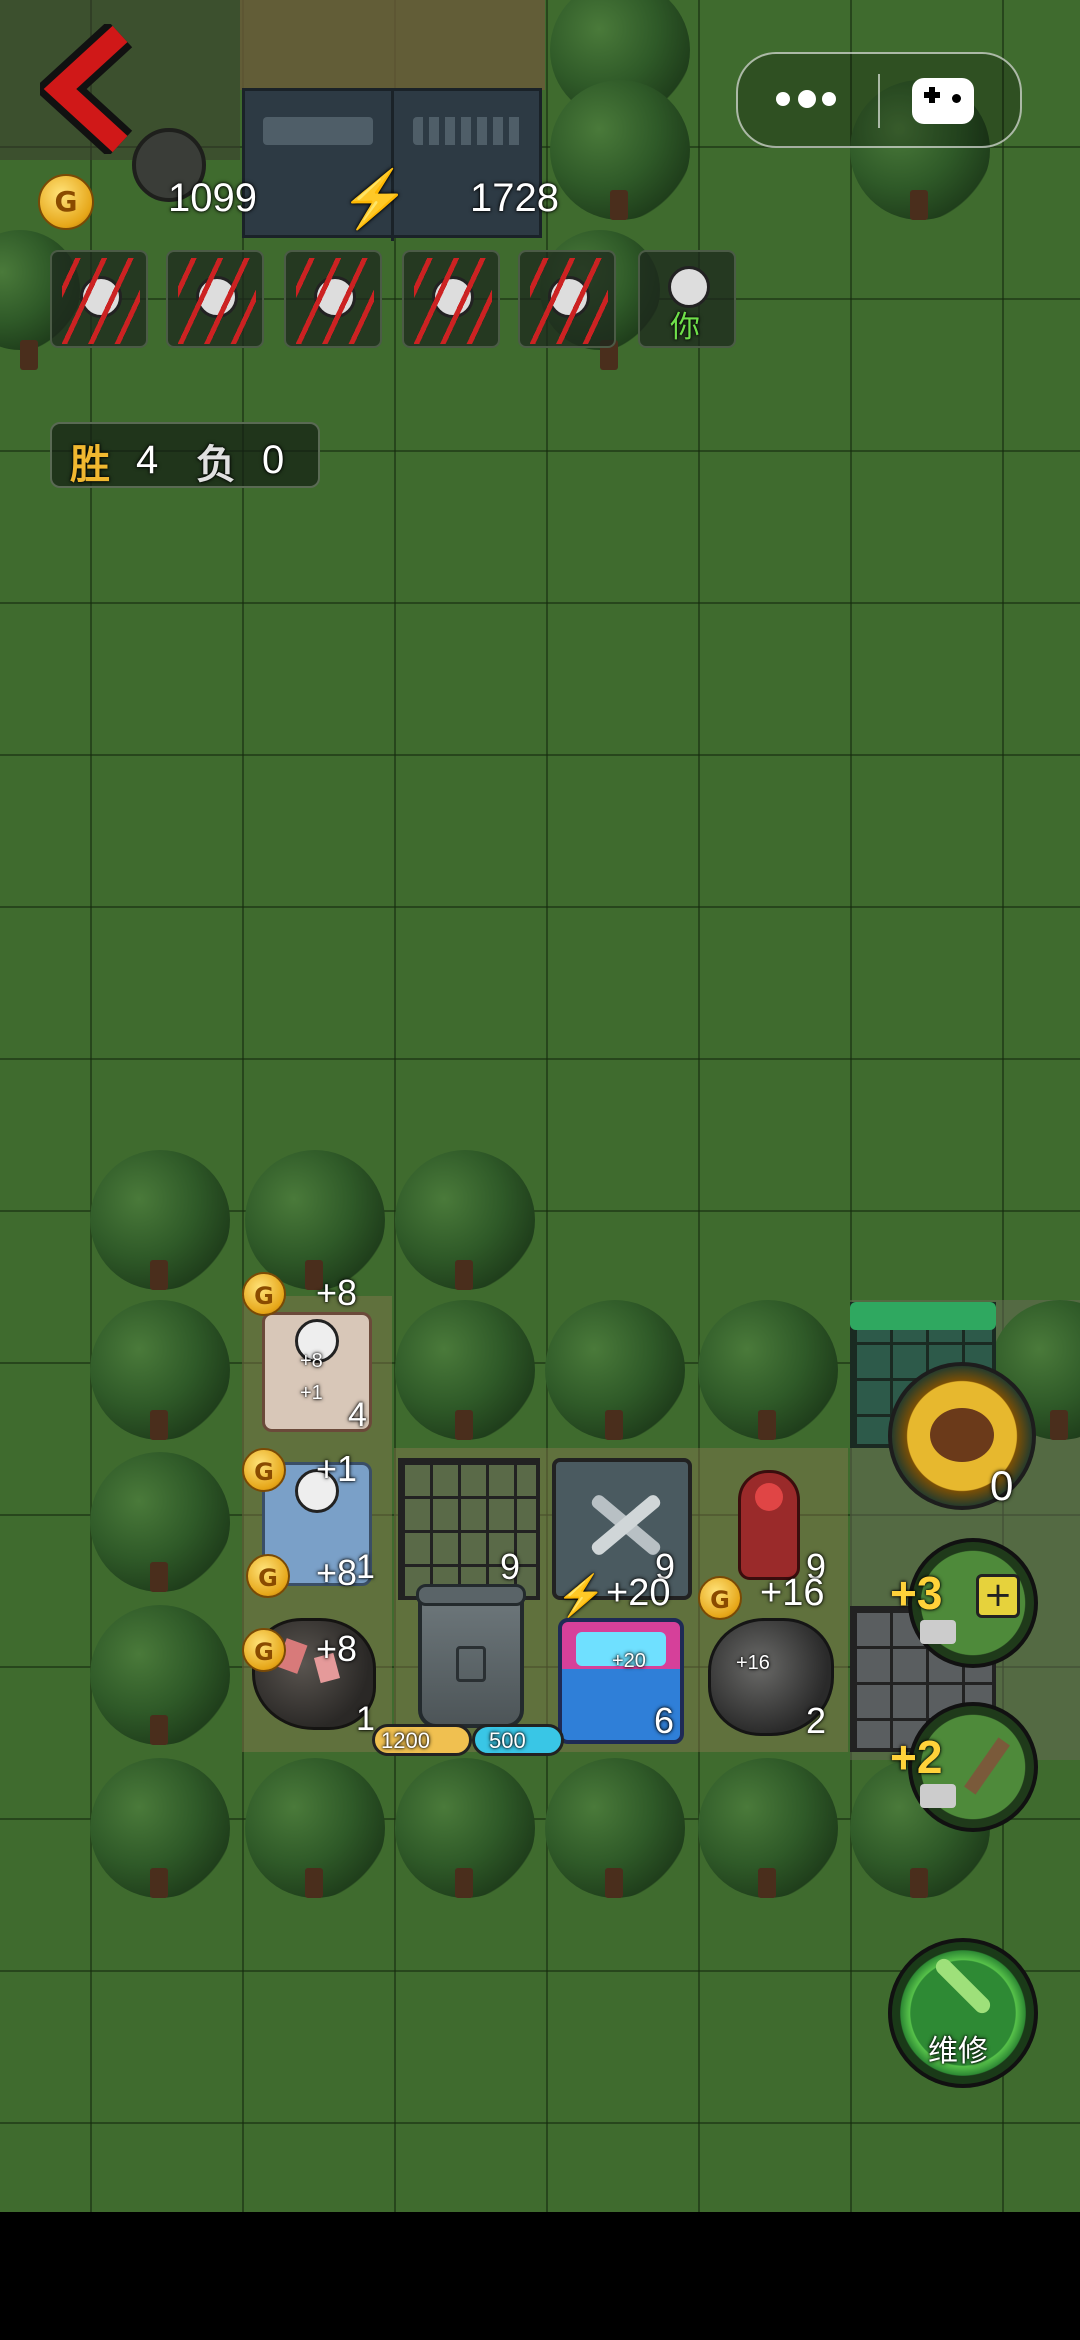 The height and width of the screenshot is (2340, 1080). I want to click on trash-energy-cost: 500, so click(518, 1740).